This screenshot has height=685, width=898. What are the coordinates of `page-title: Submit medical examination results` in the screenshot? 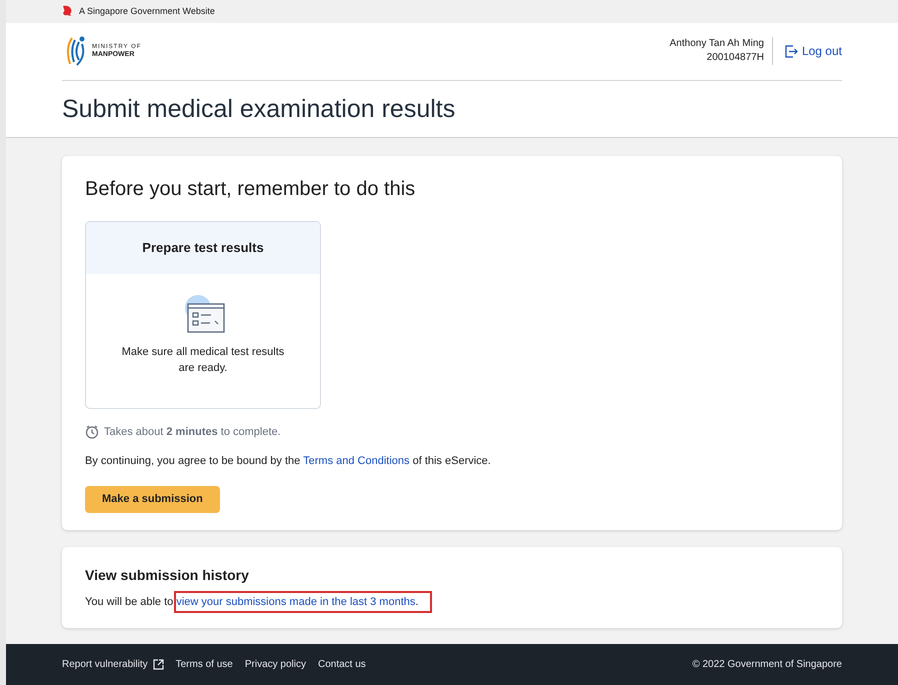 It's located at (259, 109).